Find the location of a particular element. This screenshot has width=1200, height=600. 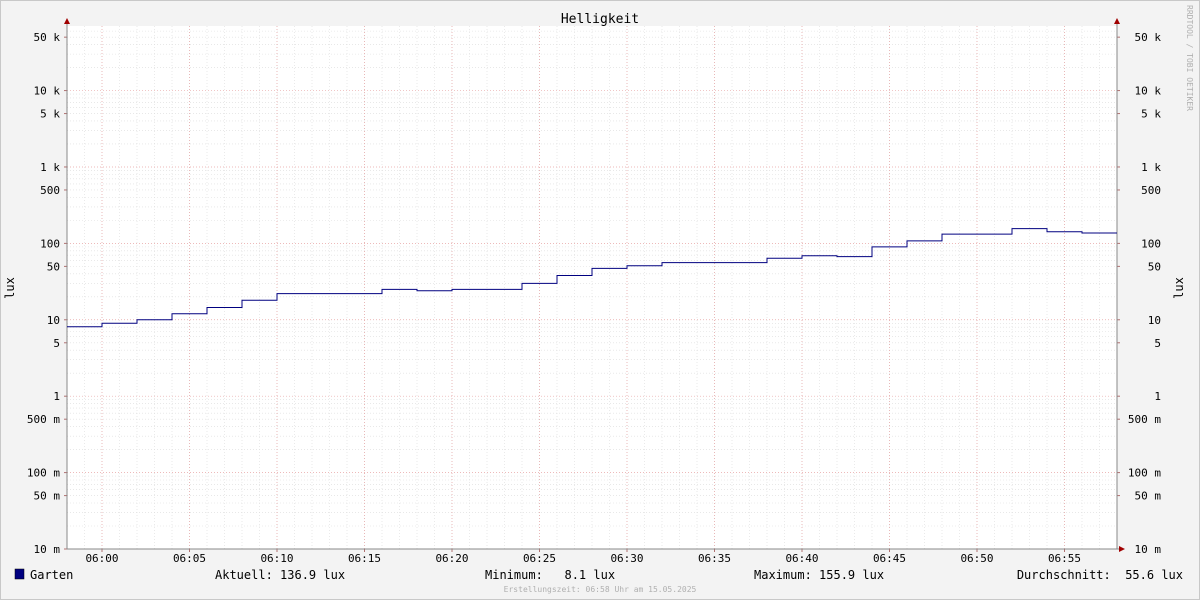

x-tick-label: 06:55 is located at coordinates (1064, 558).